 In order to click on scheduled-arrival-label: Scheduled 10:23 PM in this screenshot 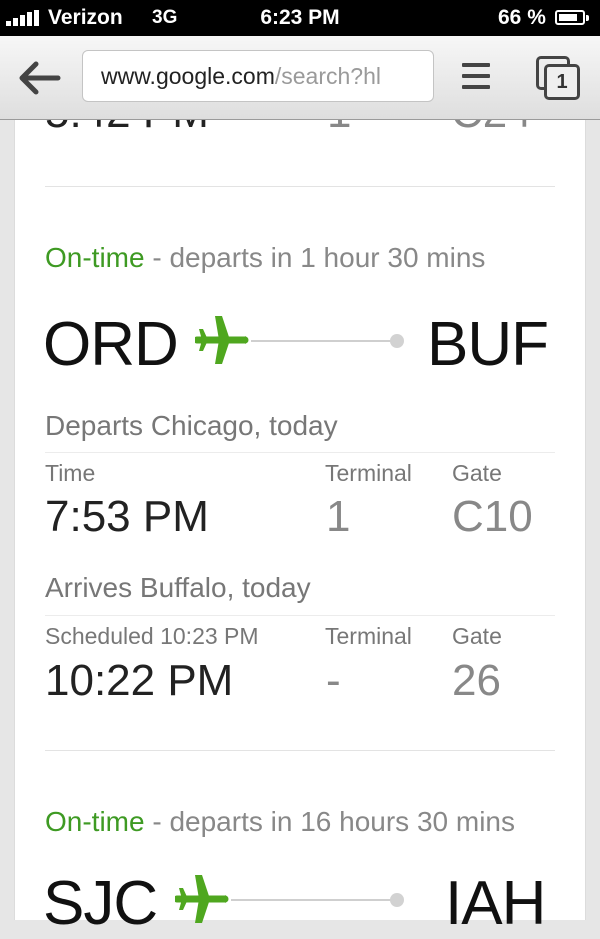, I will do `click(152, 636)`.